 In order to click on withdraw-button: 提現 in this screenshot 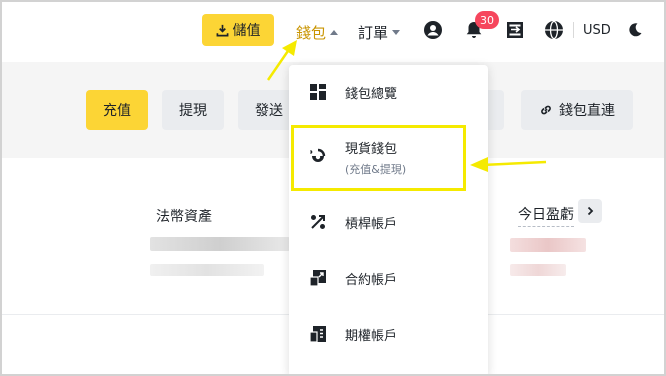, I will do `click(193, 110)`.